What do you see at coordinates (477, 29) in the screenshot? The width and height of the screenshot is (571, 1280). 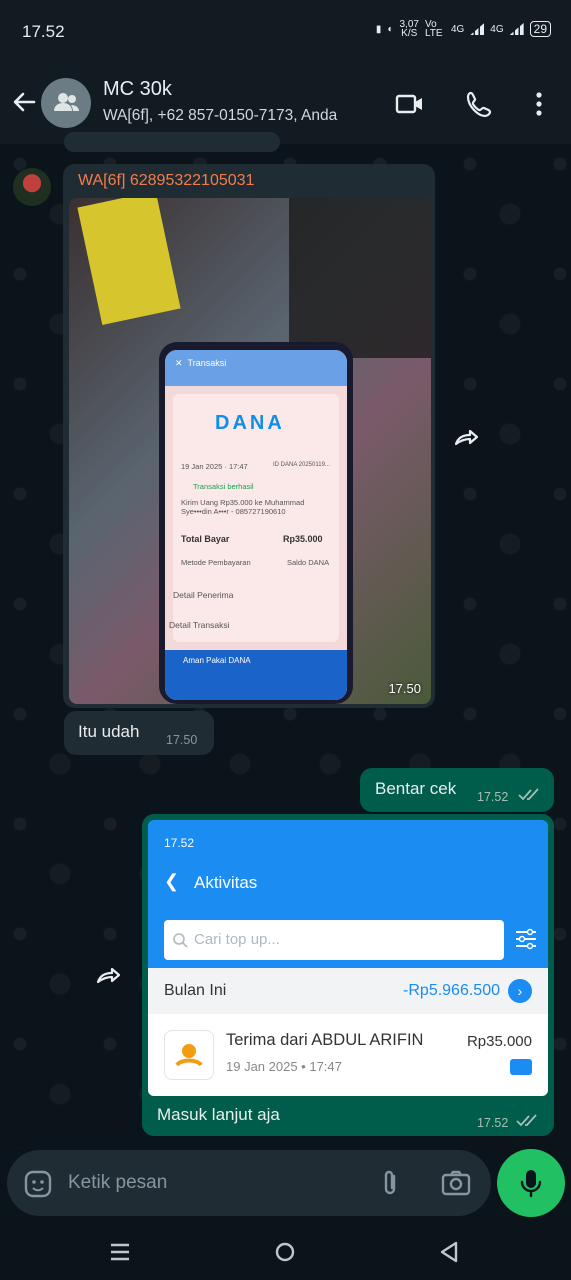 I see `signal-1-icon` at bounding box center [477, 29].